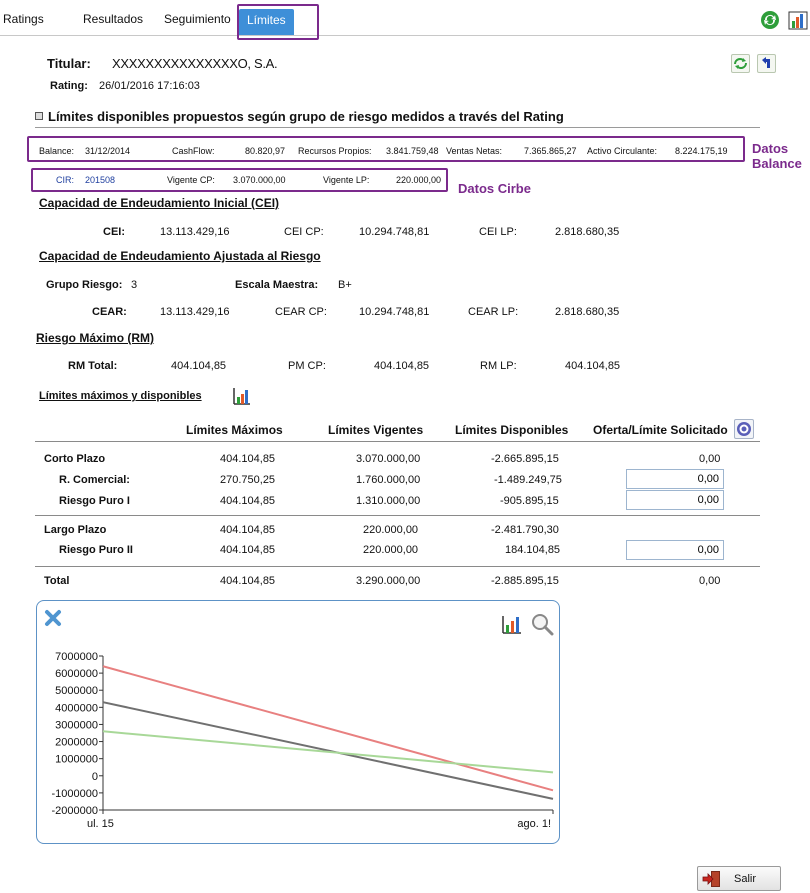  What do you see at coordinates (388, 480) in the screenshot?
I see `row-vig-r-comercial: 1.760.000,00` at bounding box center [388, 480].